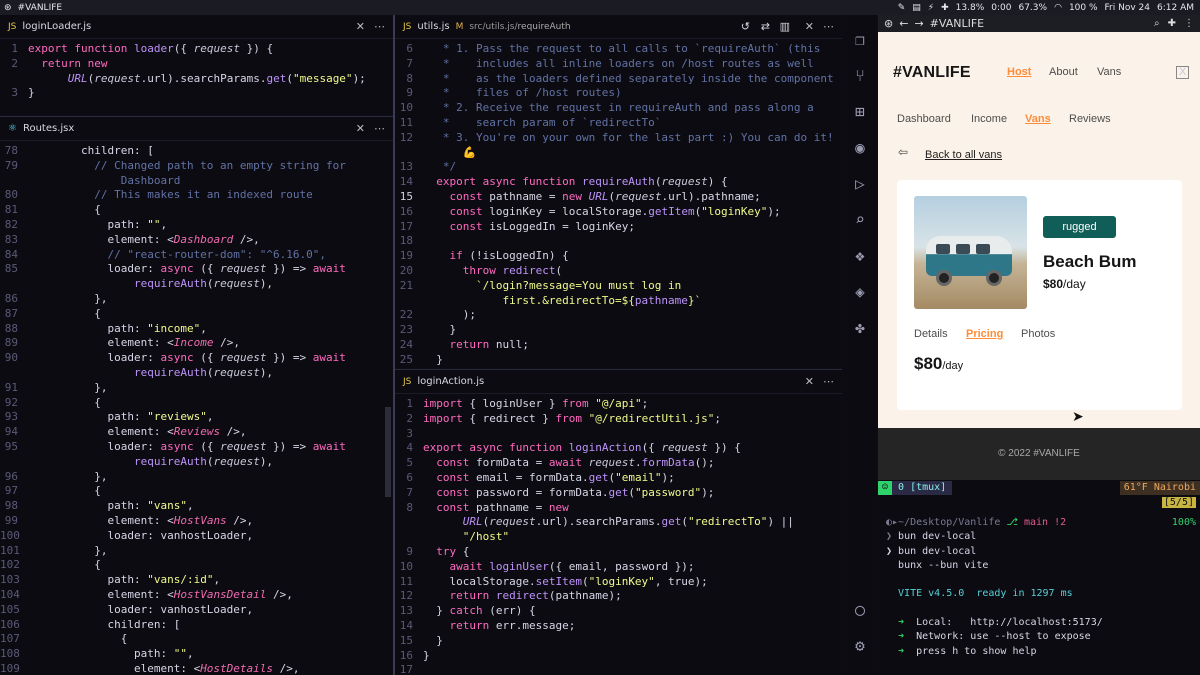 The width and height of the screenshot is (1200, 675). What do you see at coordinates (196, 314) in the screenshot?
I see `code-line: 87 {` at bounding box center [196, 314].